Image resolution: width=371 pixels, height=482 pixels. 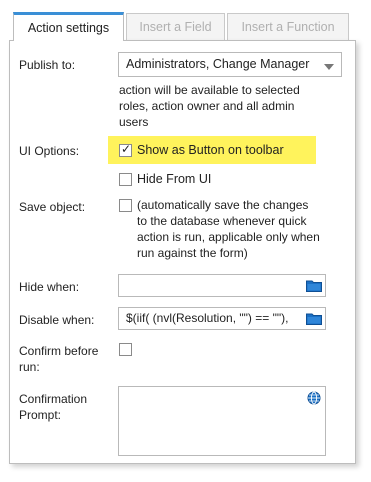 I want to click on globe-icon, so click(x=314, y=398).